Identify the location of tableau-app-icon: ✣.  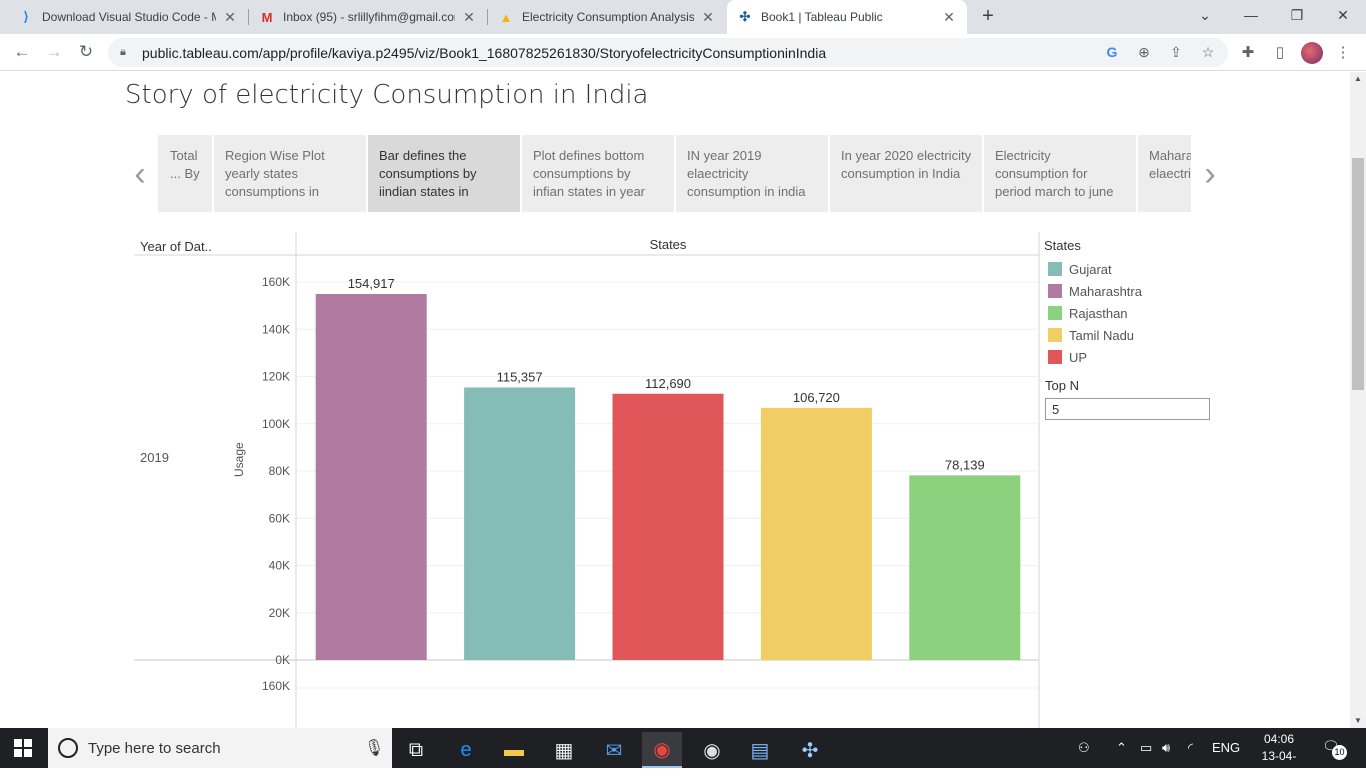
(810, 750).